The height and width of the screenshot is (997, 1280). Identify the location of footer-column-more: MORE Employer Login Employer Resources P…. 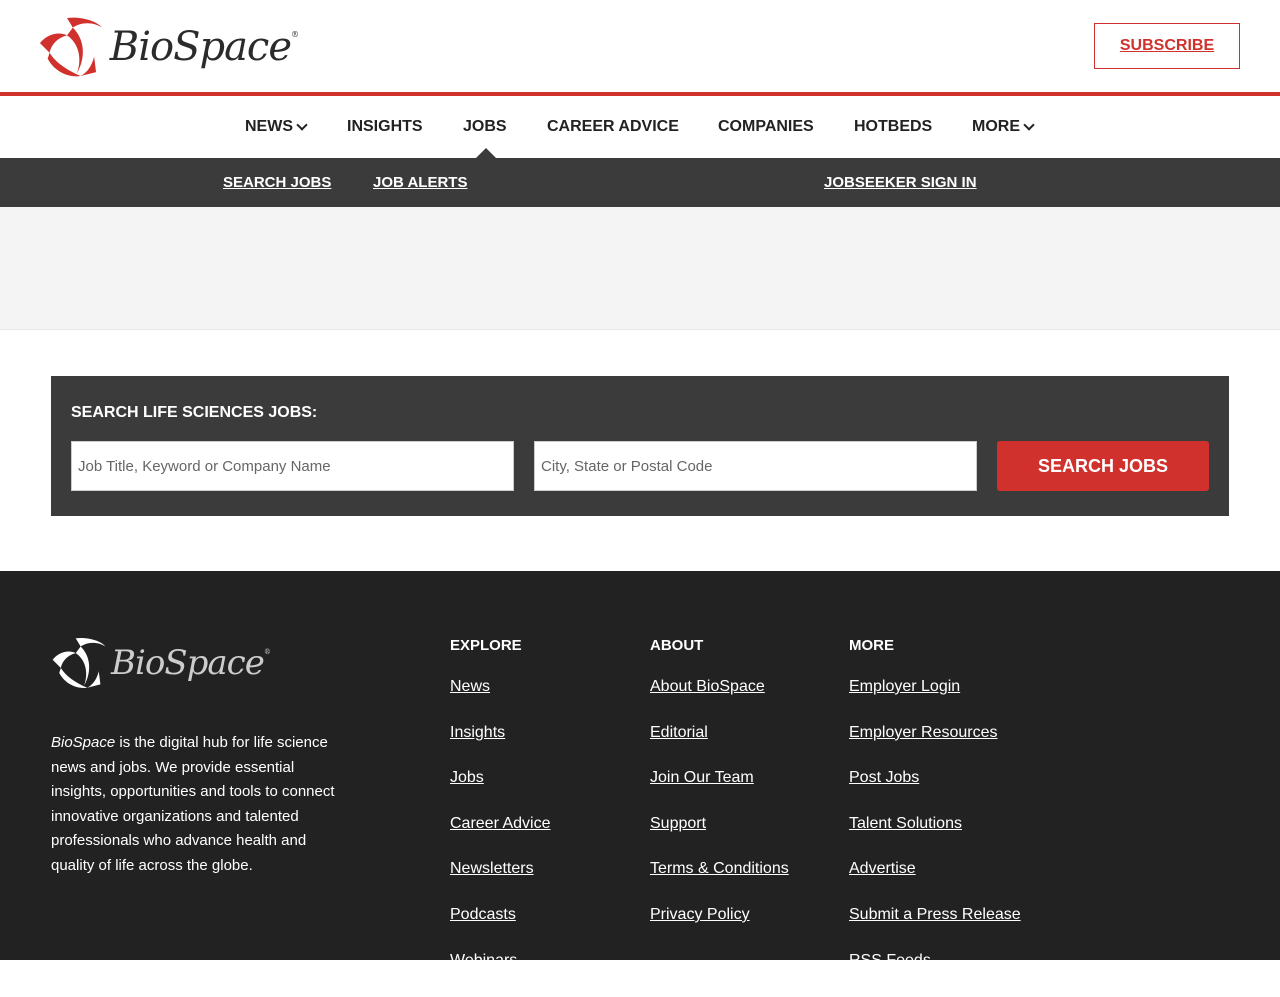
(935, 817).